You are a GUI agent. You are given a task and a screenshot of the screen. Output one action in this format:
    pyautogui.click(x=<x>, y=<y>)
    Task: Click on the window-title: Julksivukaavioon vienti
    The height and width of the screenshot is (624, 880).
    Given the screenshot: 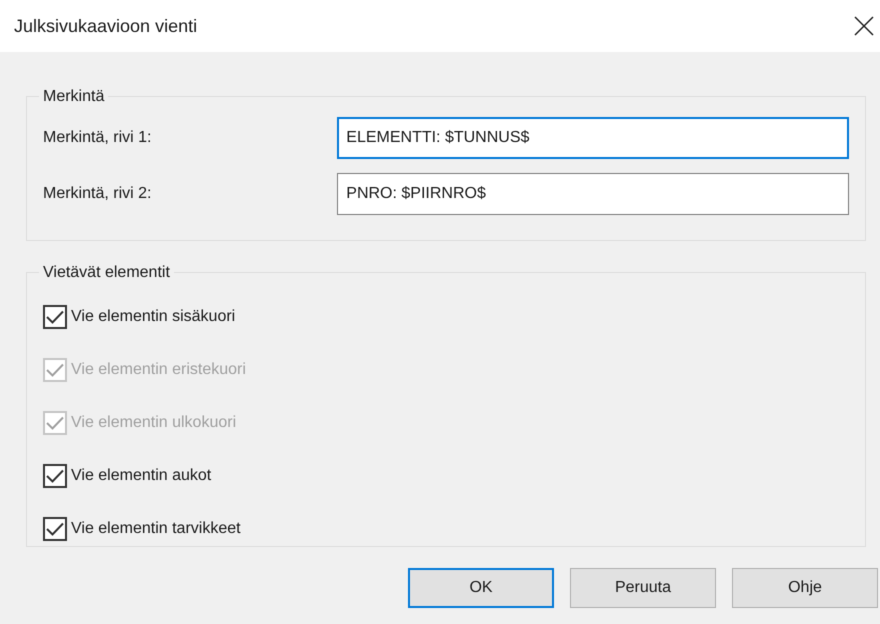 What is the action you would take?
    pyautogui.click(x=106, y=26)
    